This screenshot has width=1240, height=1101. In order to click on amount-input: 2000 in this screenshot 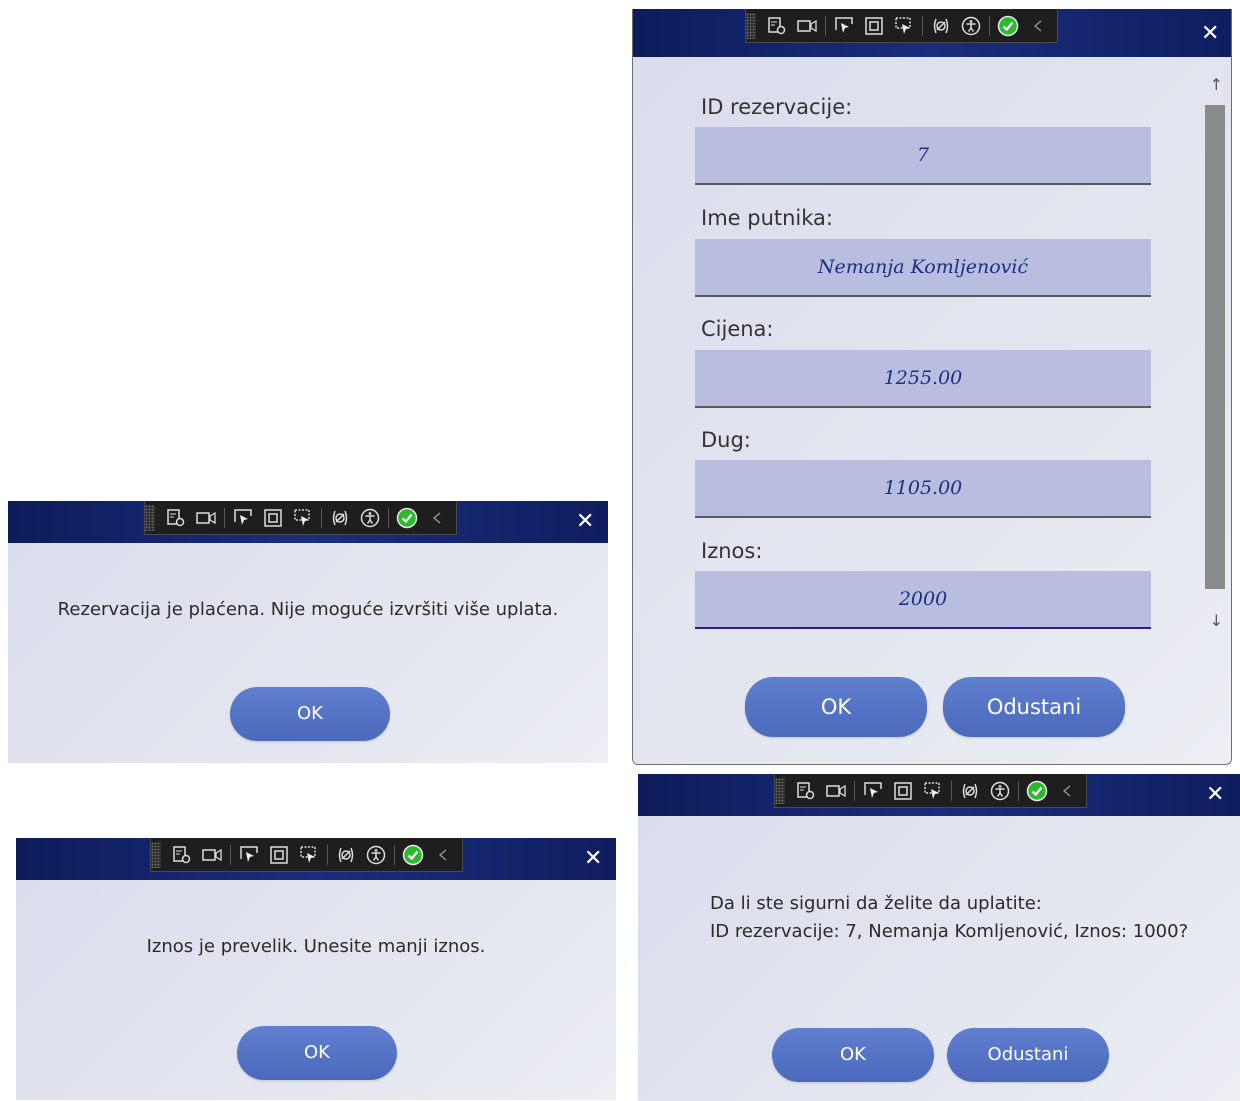, I will do `click(923, 600)`.